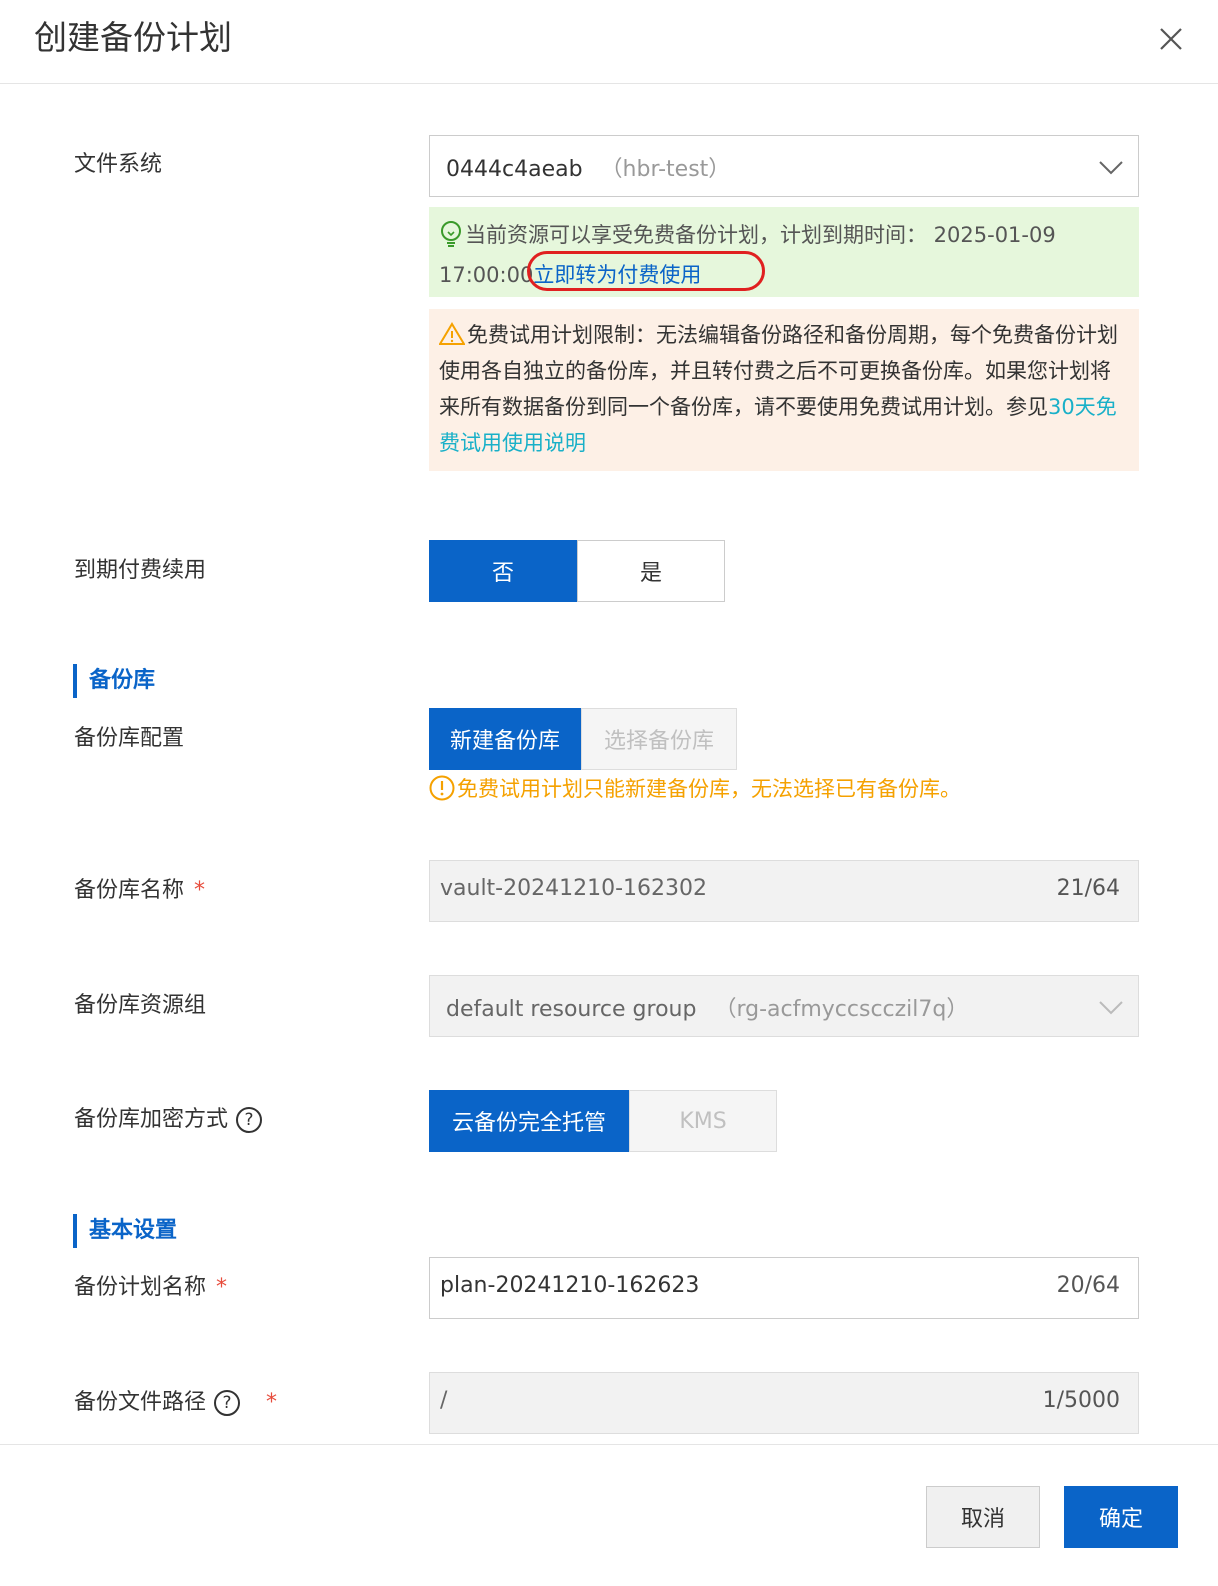 This screenshot has width=1218, height=1586. Describe the element at coordinates (452, 333) in the screenshot. I see `warning-icon` at that location.